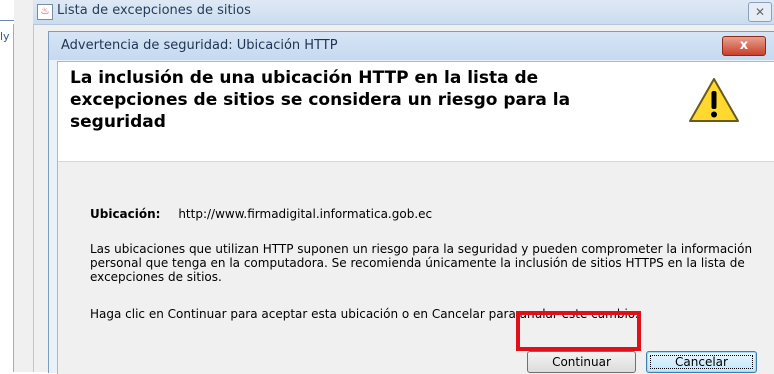  What do you see at coordinates (45, 12) in the screenshot?
I see `java-icon: ♨` at bounding box center [45, 12].